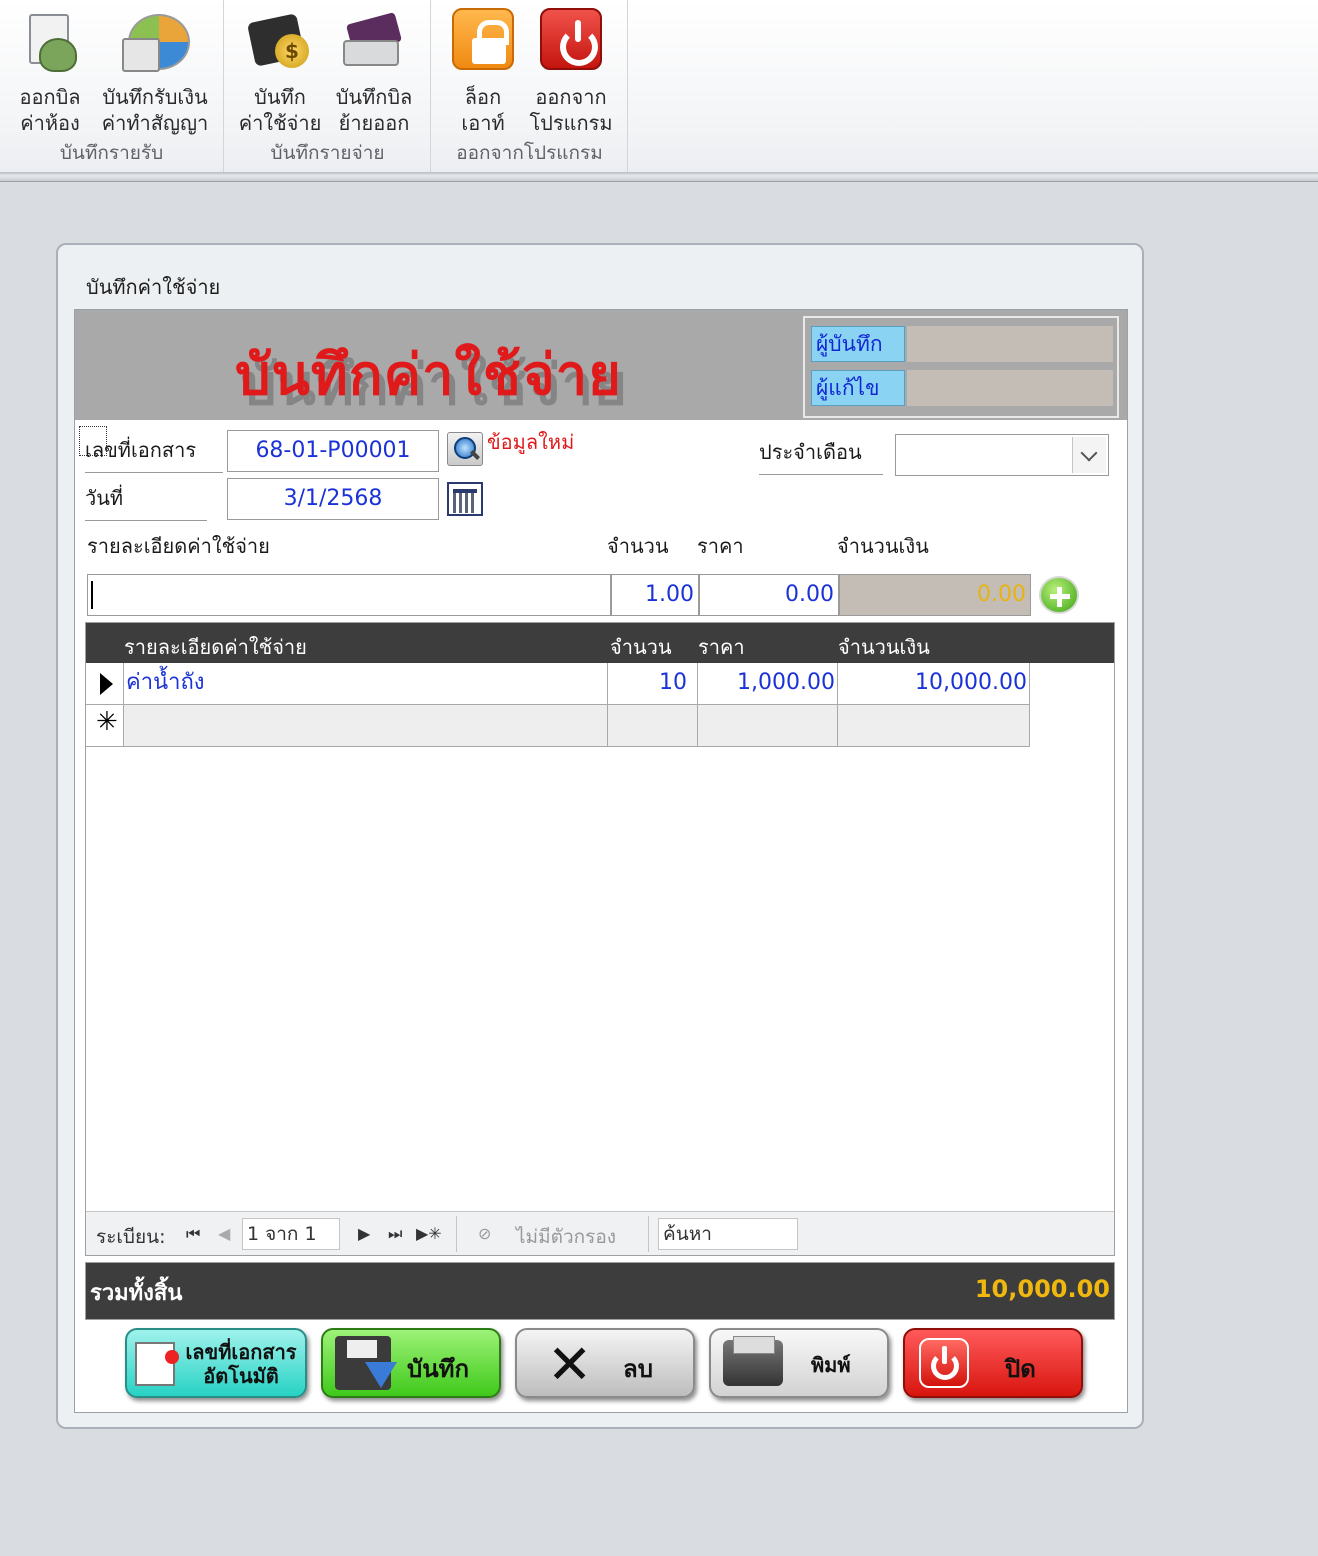 The width and height of the screenshot is (1318, 1556). I want to click on button-label: ล็อก, so click(483, 97).